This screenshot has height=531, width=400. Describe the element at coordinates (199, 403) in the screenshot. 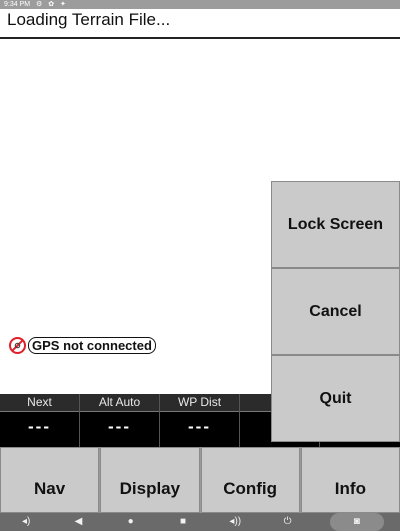

I see `data-field-label: WP Dist` at that location.